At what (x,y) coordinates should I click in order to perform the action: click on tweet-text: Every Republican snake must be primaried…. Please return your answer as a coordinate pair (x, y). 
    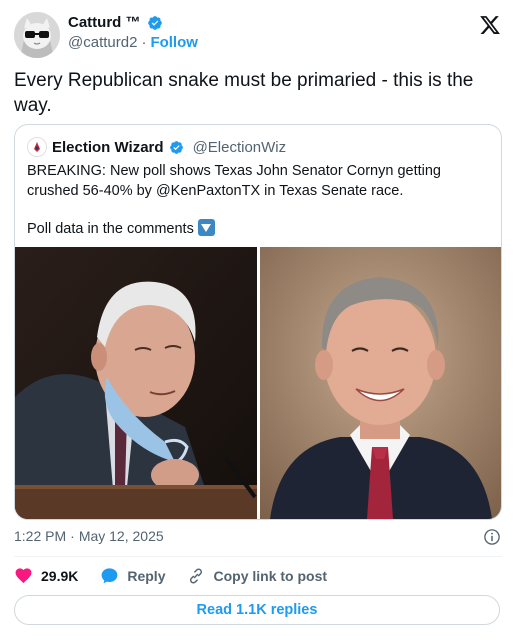
    Looking at the image, I should click on (244, 93).